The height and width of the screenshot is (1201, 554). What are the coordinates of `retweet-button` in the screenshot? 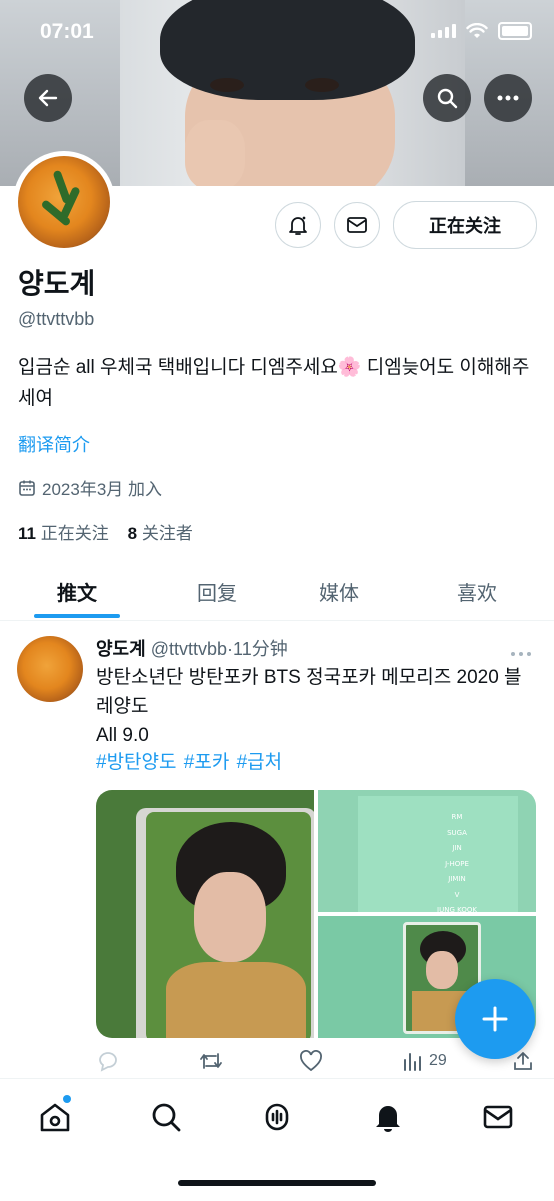 It's located at (211, 1061).